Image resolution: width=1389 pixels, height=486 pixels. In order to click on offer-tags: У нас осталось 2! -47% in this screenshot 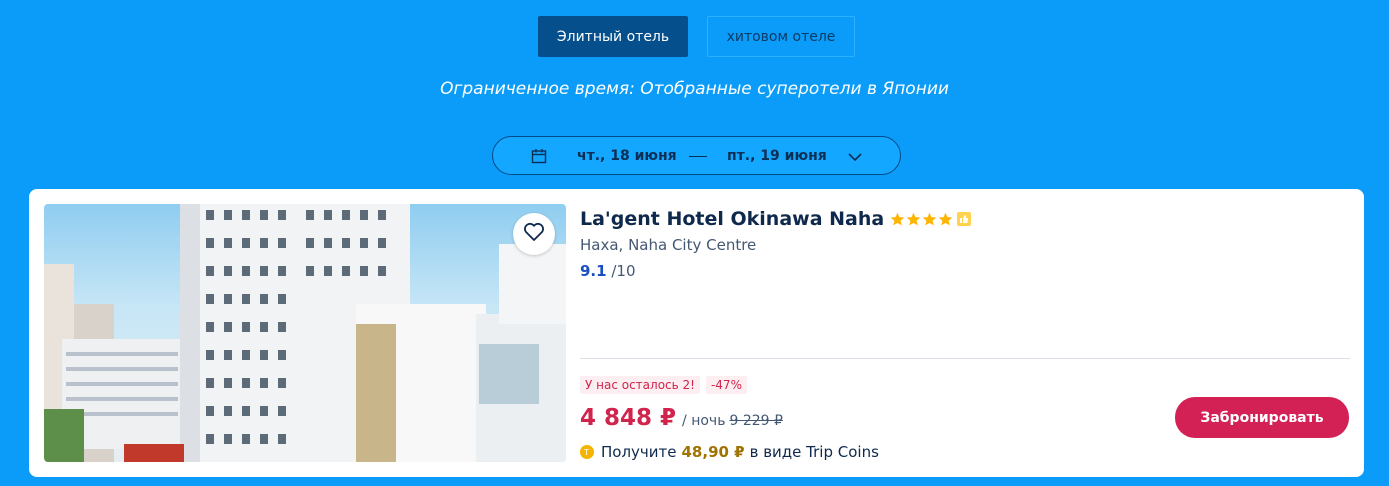, I will do `click(663, 385)`.